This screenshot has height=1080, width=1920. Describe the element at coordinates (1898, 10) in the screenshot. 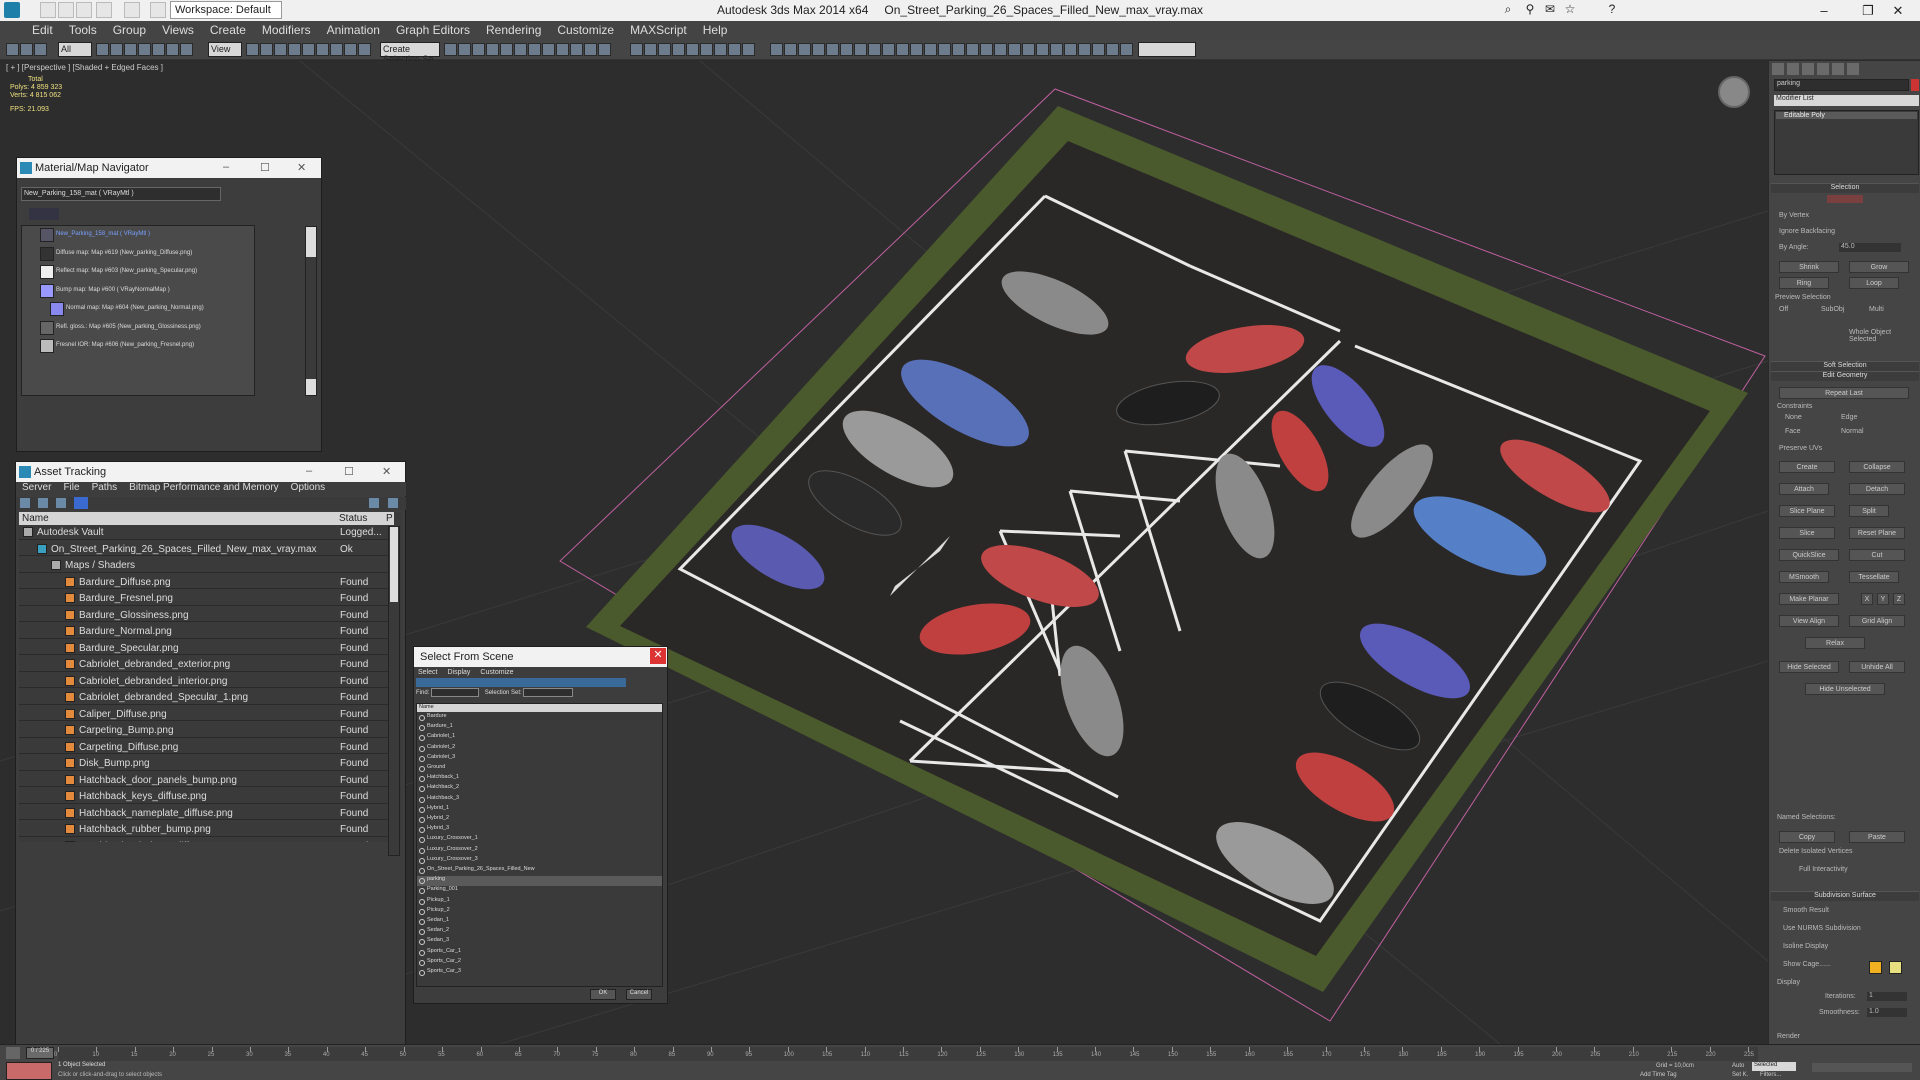

I see `close-icon: ✕` at that location.